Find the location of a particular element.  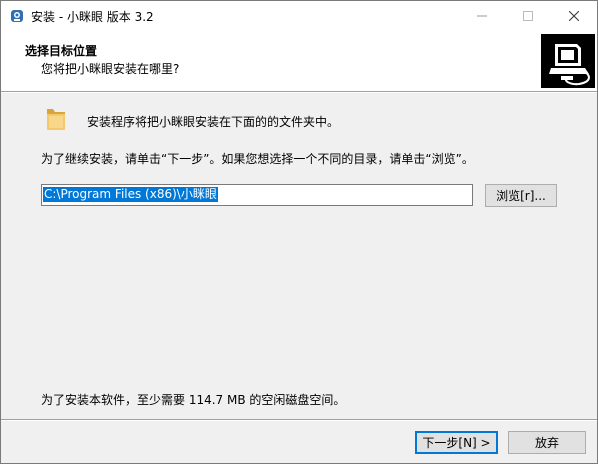

instruction-text: 为了继续安装，请单击“下一步”。如果您想选择一个不同的目录，请单击“浏览”。 is located at coordinates (257, 159).